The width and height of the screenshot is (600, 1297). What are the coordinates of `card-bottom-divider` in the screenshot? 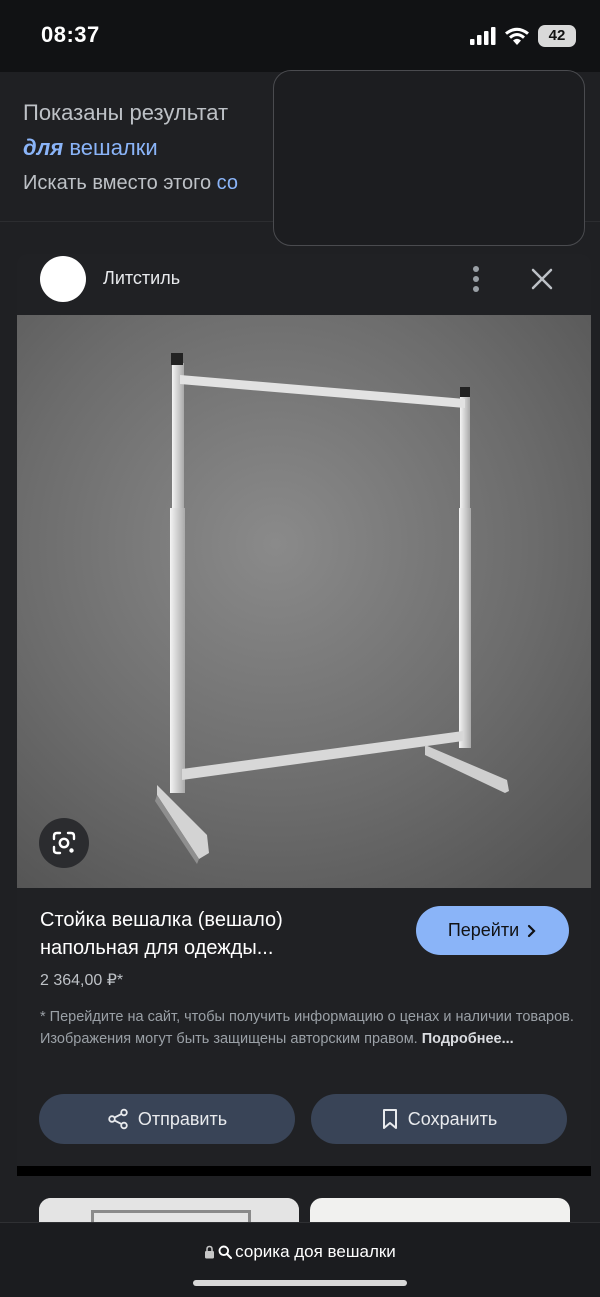 It's located at (304, 1171).